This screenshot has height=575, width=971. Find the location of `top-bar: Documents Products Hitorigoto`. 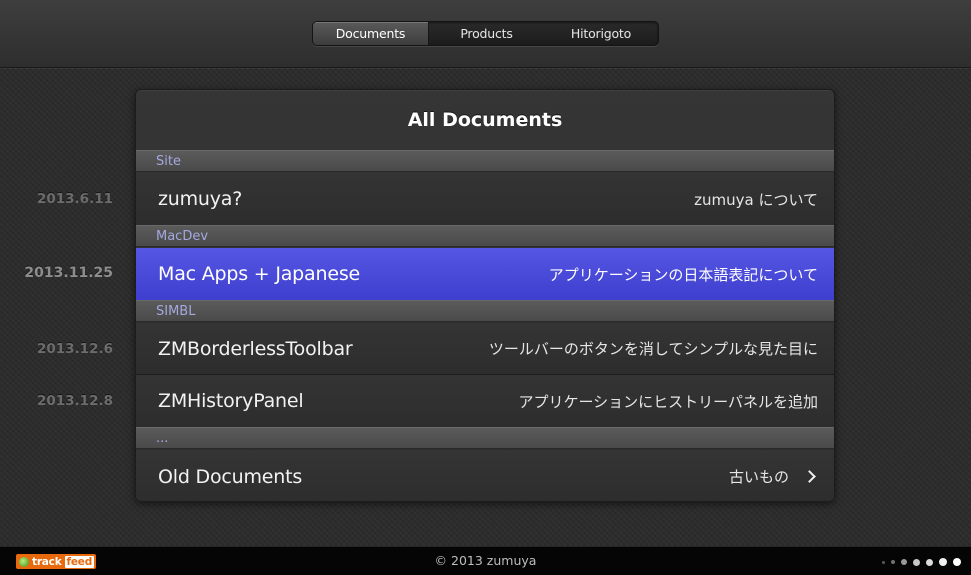

top-bar: Documents Products Hitorigoto is located at coordinates (485, 34).